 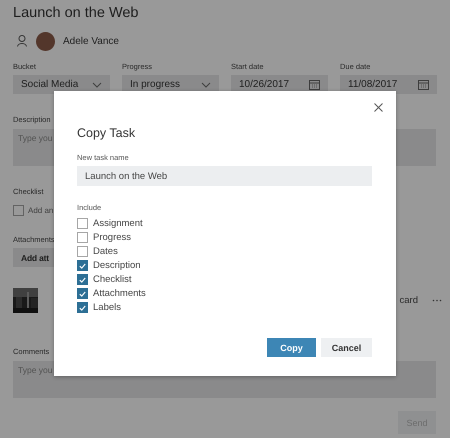 What do you see at coordinates (346, 347) in the screenshot?
I see `cancel-button: Cancel` at bounding box center [346, 347].